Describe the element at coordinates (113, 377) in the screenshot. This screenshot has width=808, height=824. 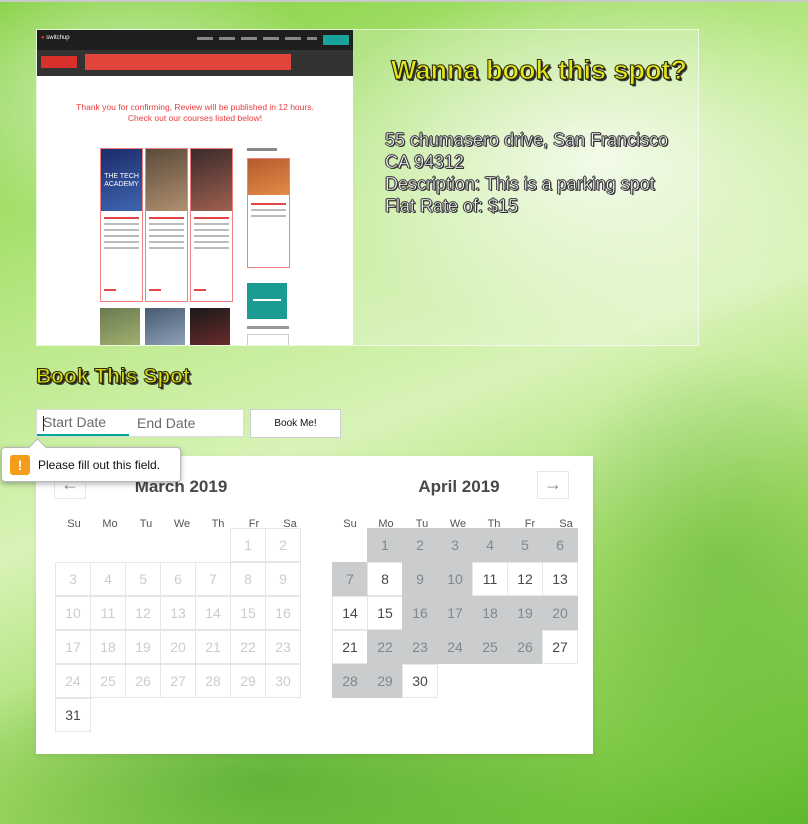
I see `booking-heading: Book This Spot` at that location.